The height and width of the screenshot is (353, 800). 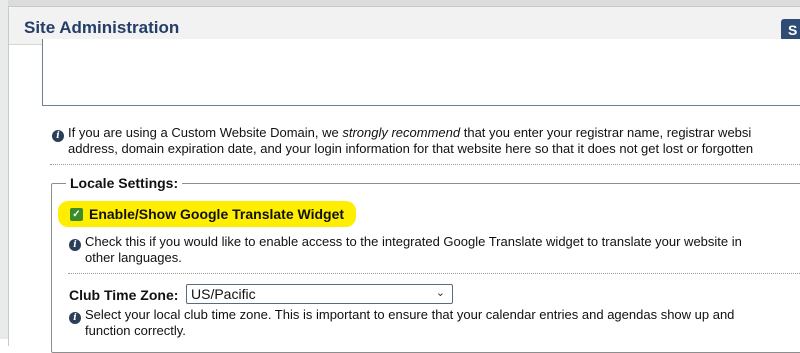 What do you see at coordinates (223, 294) in the screenshot?
I see `club-time-zone-value: US/Pacific` at bounding box center [223, 294].